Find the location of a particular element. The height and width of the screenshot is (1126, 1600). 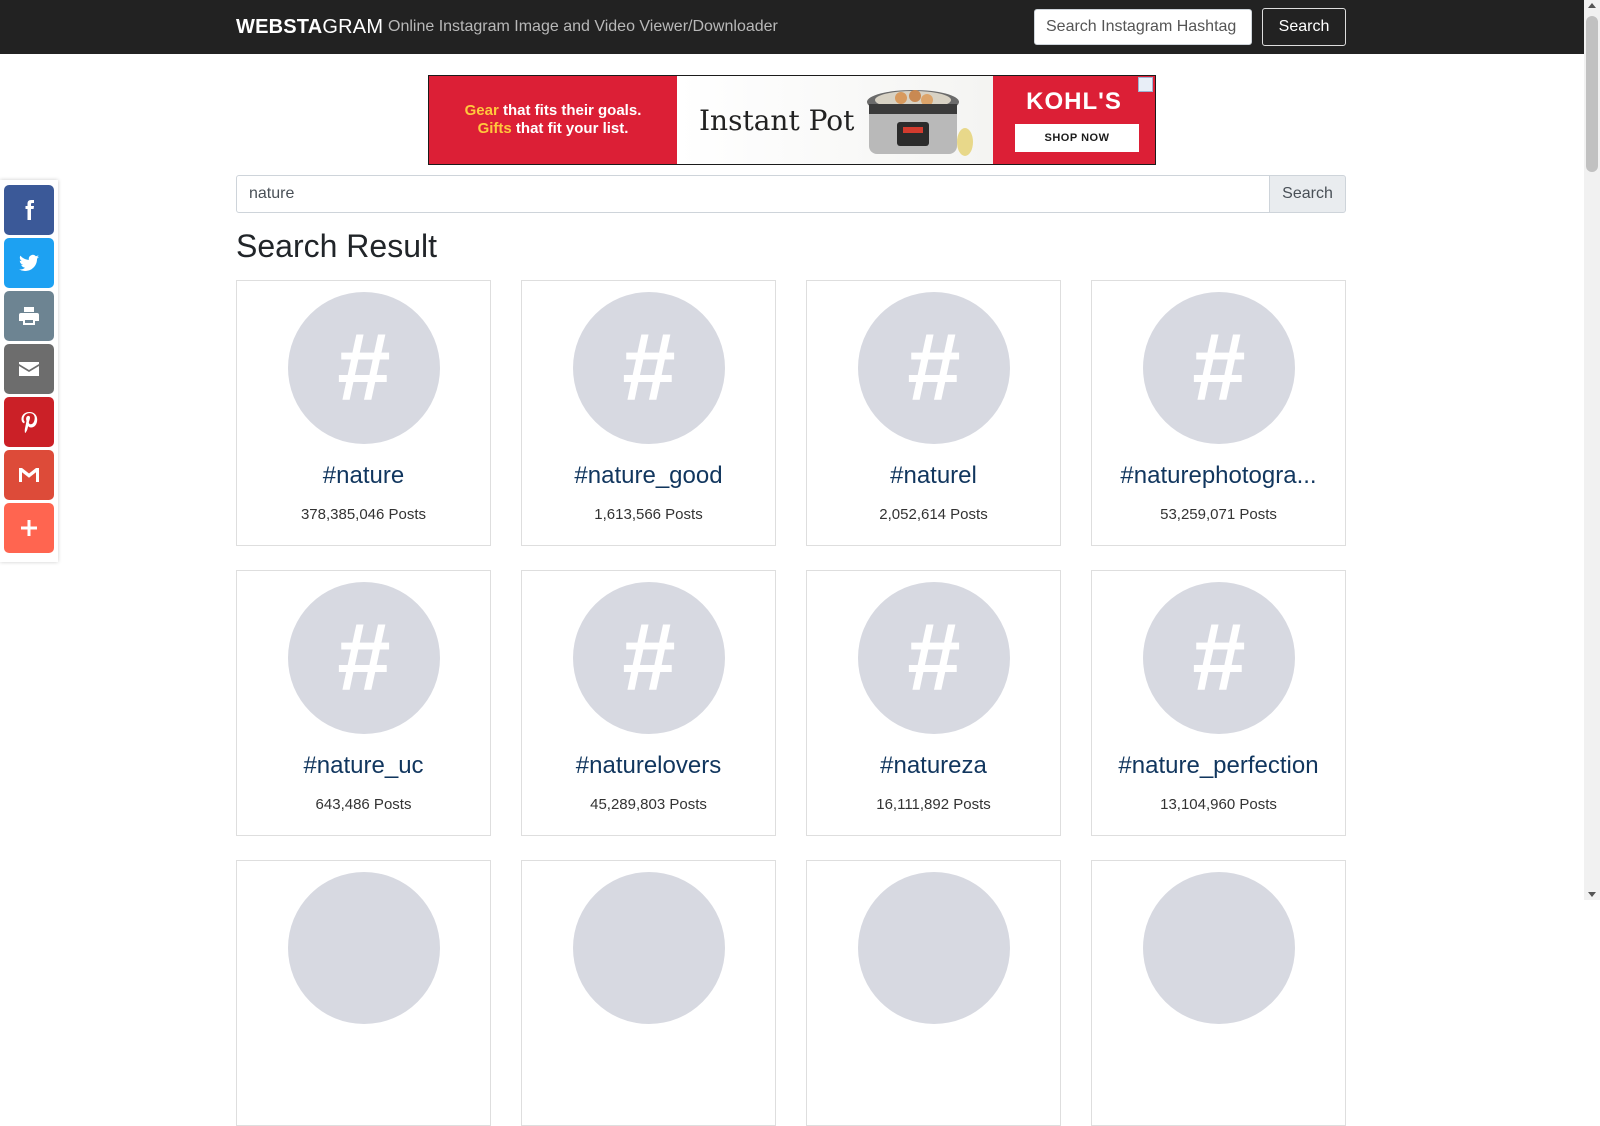

hashtag-post-count: 16,111,892 Posts is located at coordinates (933, 804).